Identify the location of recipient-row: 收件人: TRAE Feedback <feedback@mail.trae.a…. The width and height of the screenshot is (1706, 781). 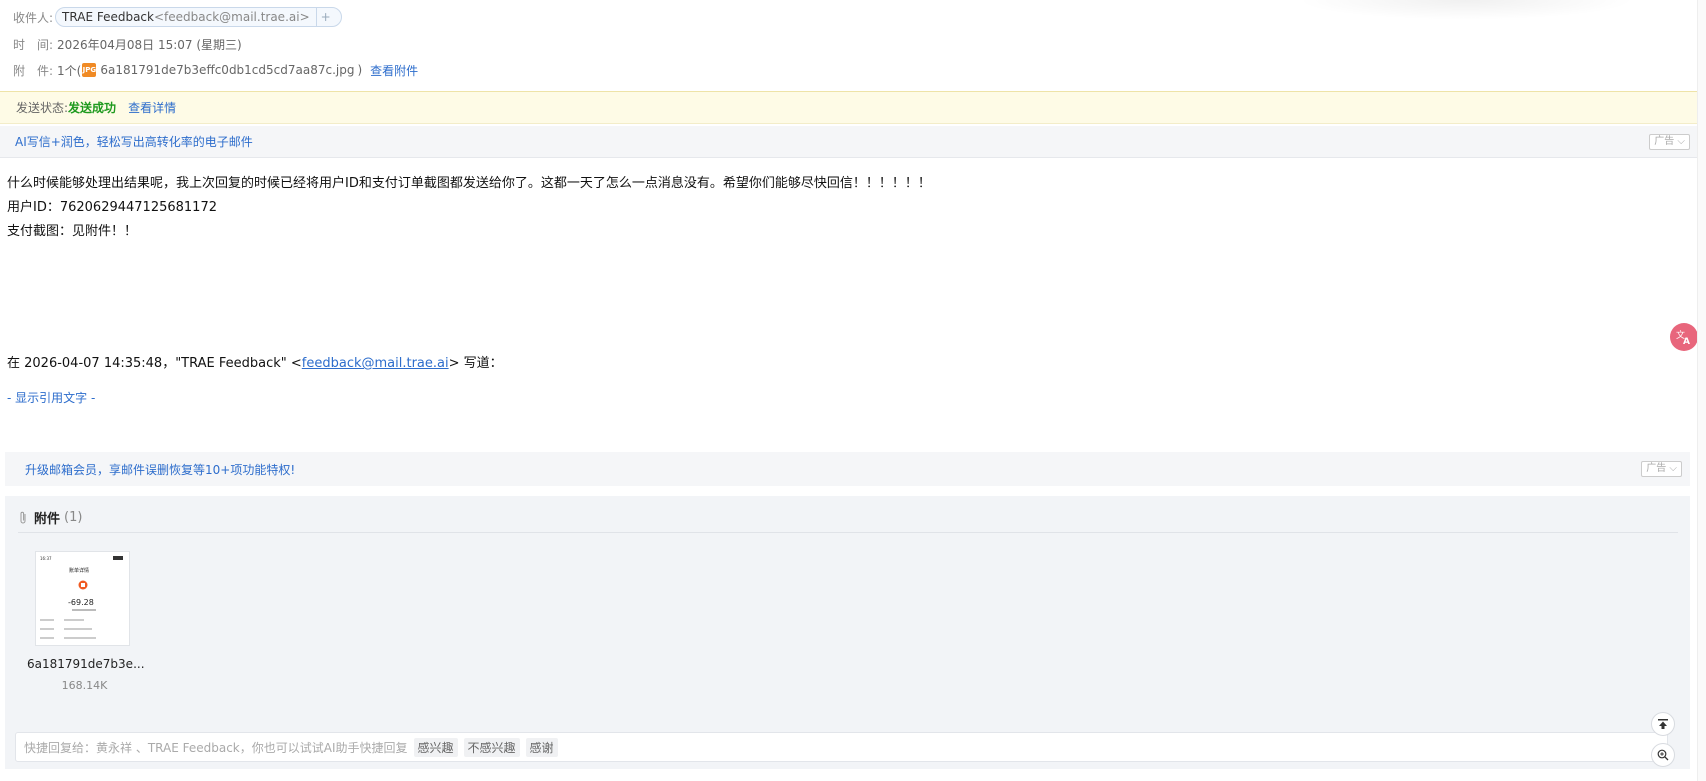
(177, 17).